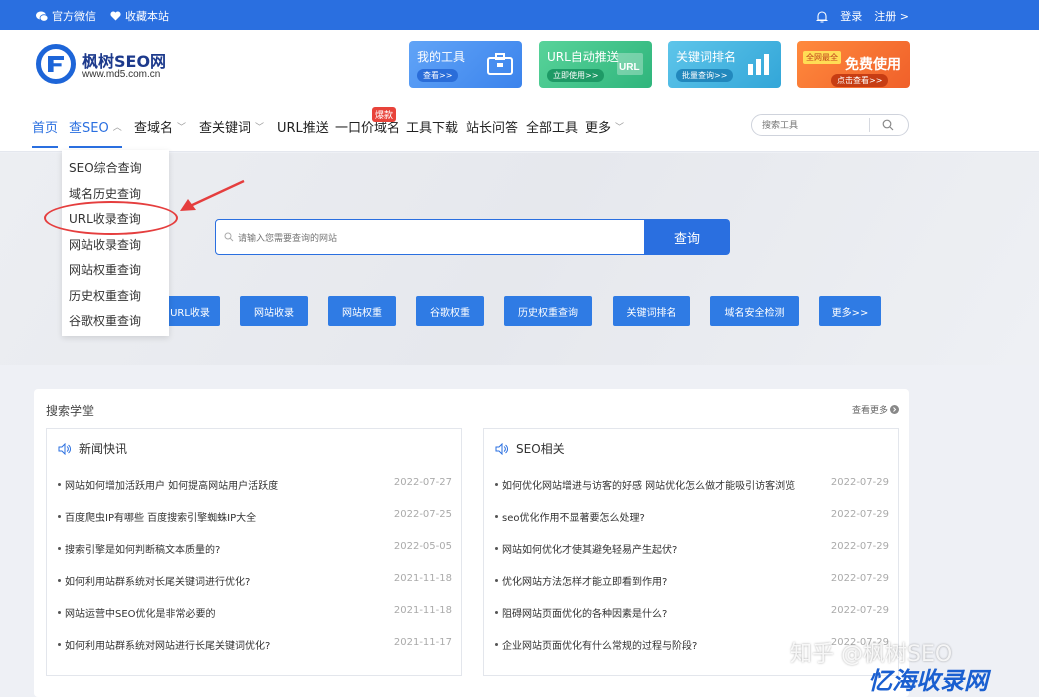 The height and width of the screenshot is (697, 1039). I want to click on tool-site-index: 网站收录, so click(274, 311).